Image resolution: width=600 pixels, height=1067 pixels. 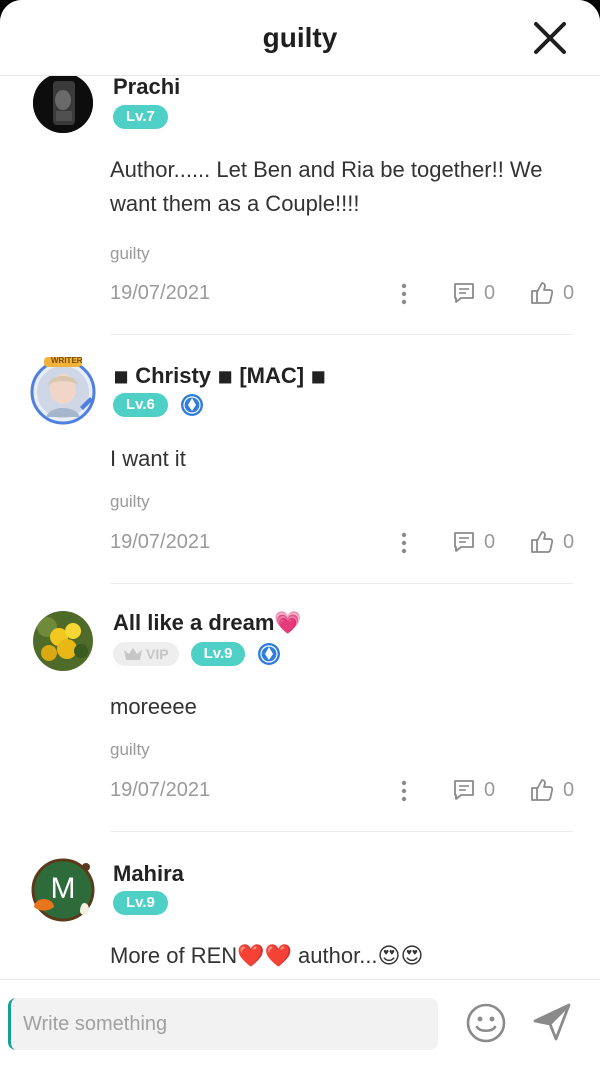 I want to click on badge-row: VIP Lv.9, so click(x=197, y=654).